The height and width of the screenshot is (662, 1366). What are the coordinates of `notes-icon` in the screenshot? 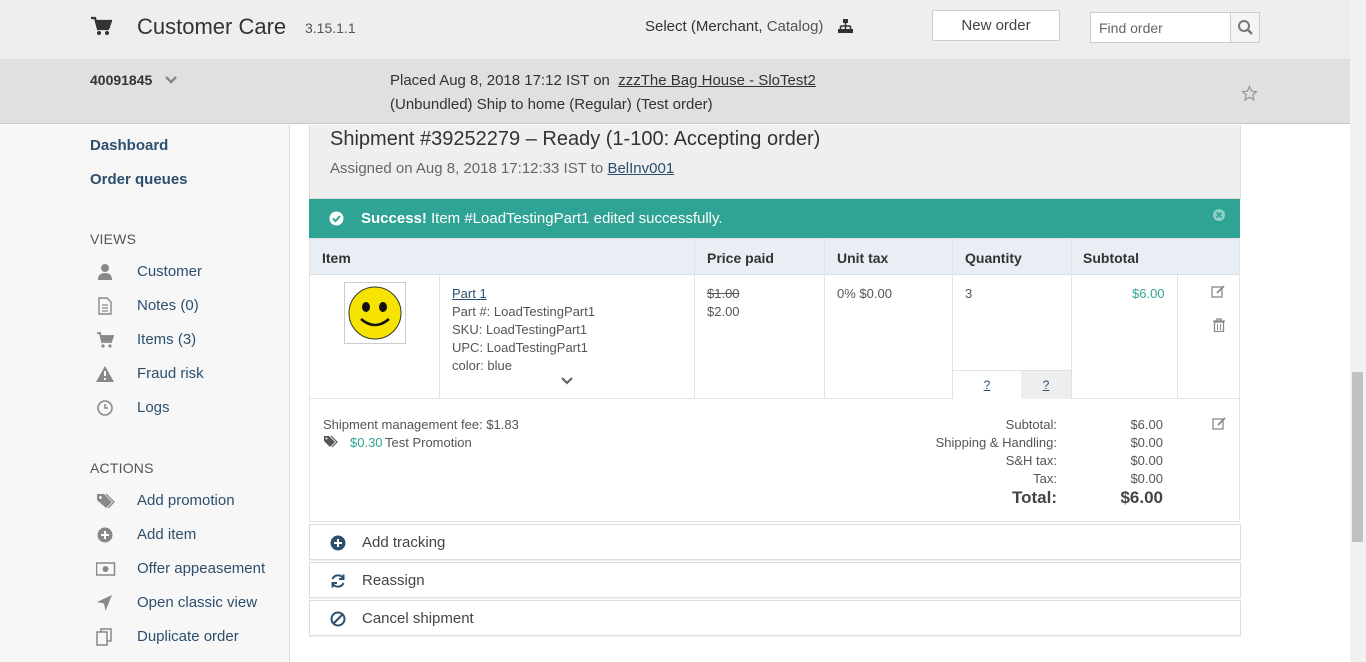 It's located at (105, 306).